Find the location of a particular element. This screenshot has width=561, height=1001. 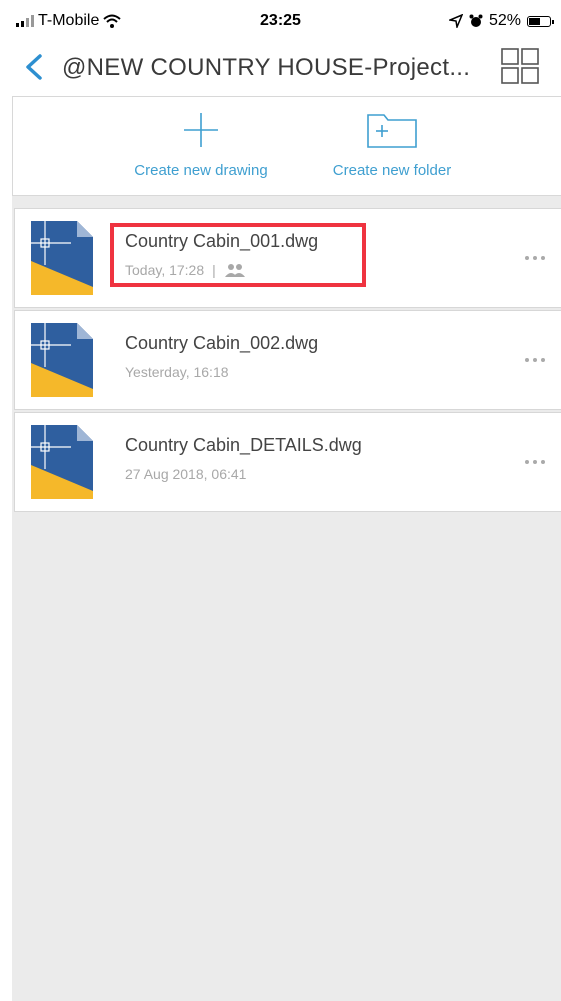

file-date: Today, 17:28 is located at coordinates (165, 270).